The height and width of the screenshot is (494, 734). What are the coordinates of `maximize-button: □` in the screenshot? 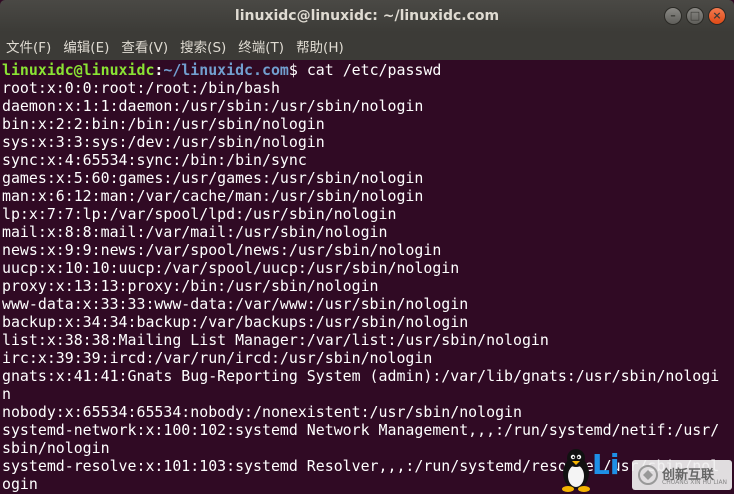 It's located at (695, 16).